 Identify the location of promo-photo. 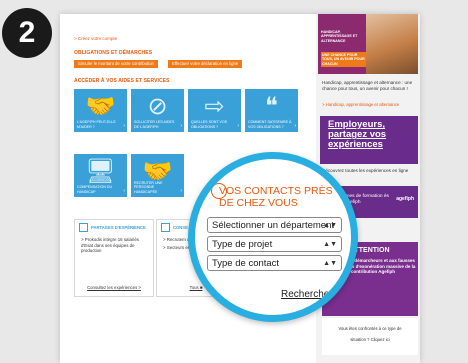
(392, 44).